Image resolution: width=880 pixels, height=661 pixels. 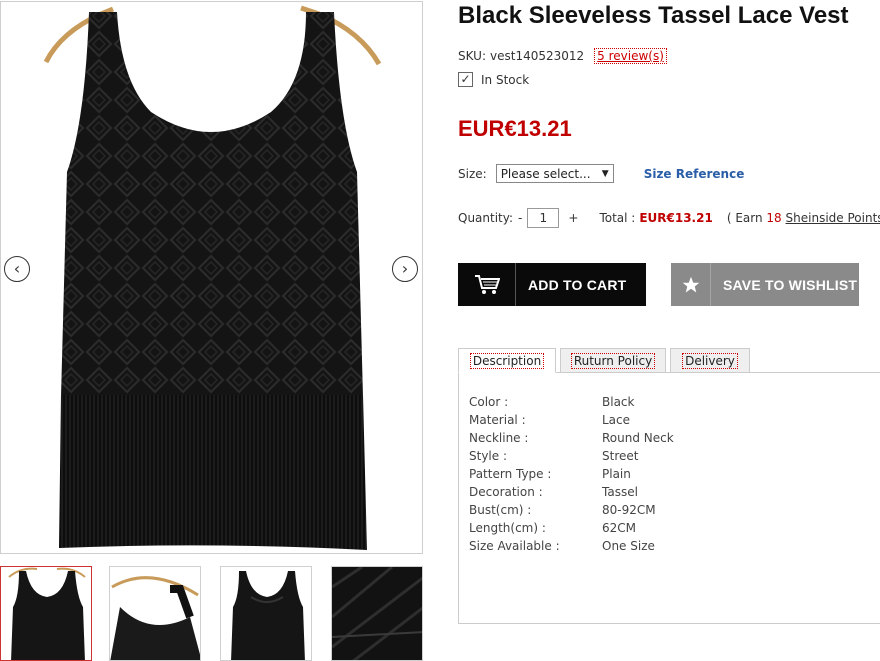 I want to click on spec-key: Style :, so click(x=488, y=456).